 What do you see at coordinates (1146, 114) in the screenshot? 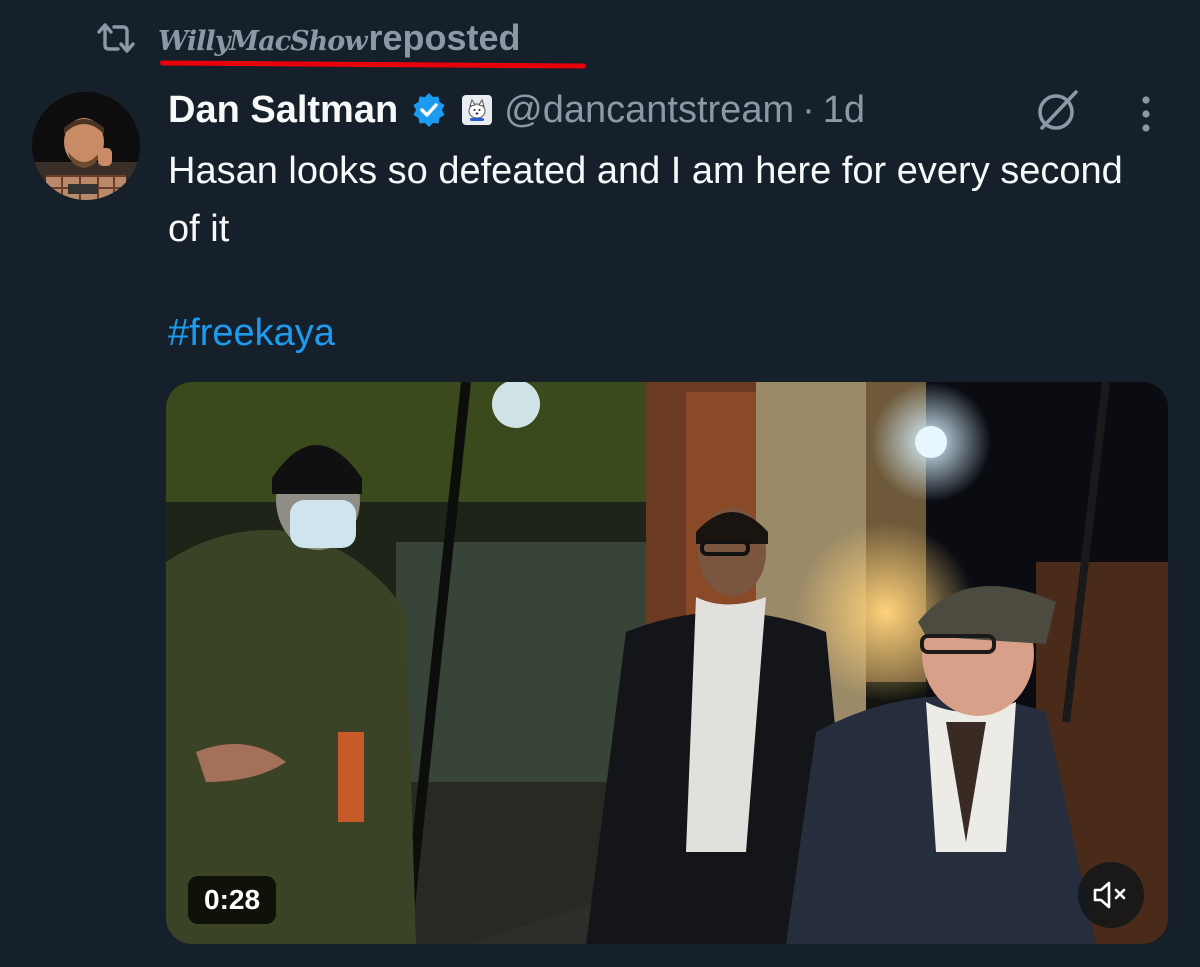
I see `more-icon` at bounding box center [1146, 114].